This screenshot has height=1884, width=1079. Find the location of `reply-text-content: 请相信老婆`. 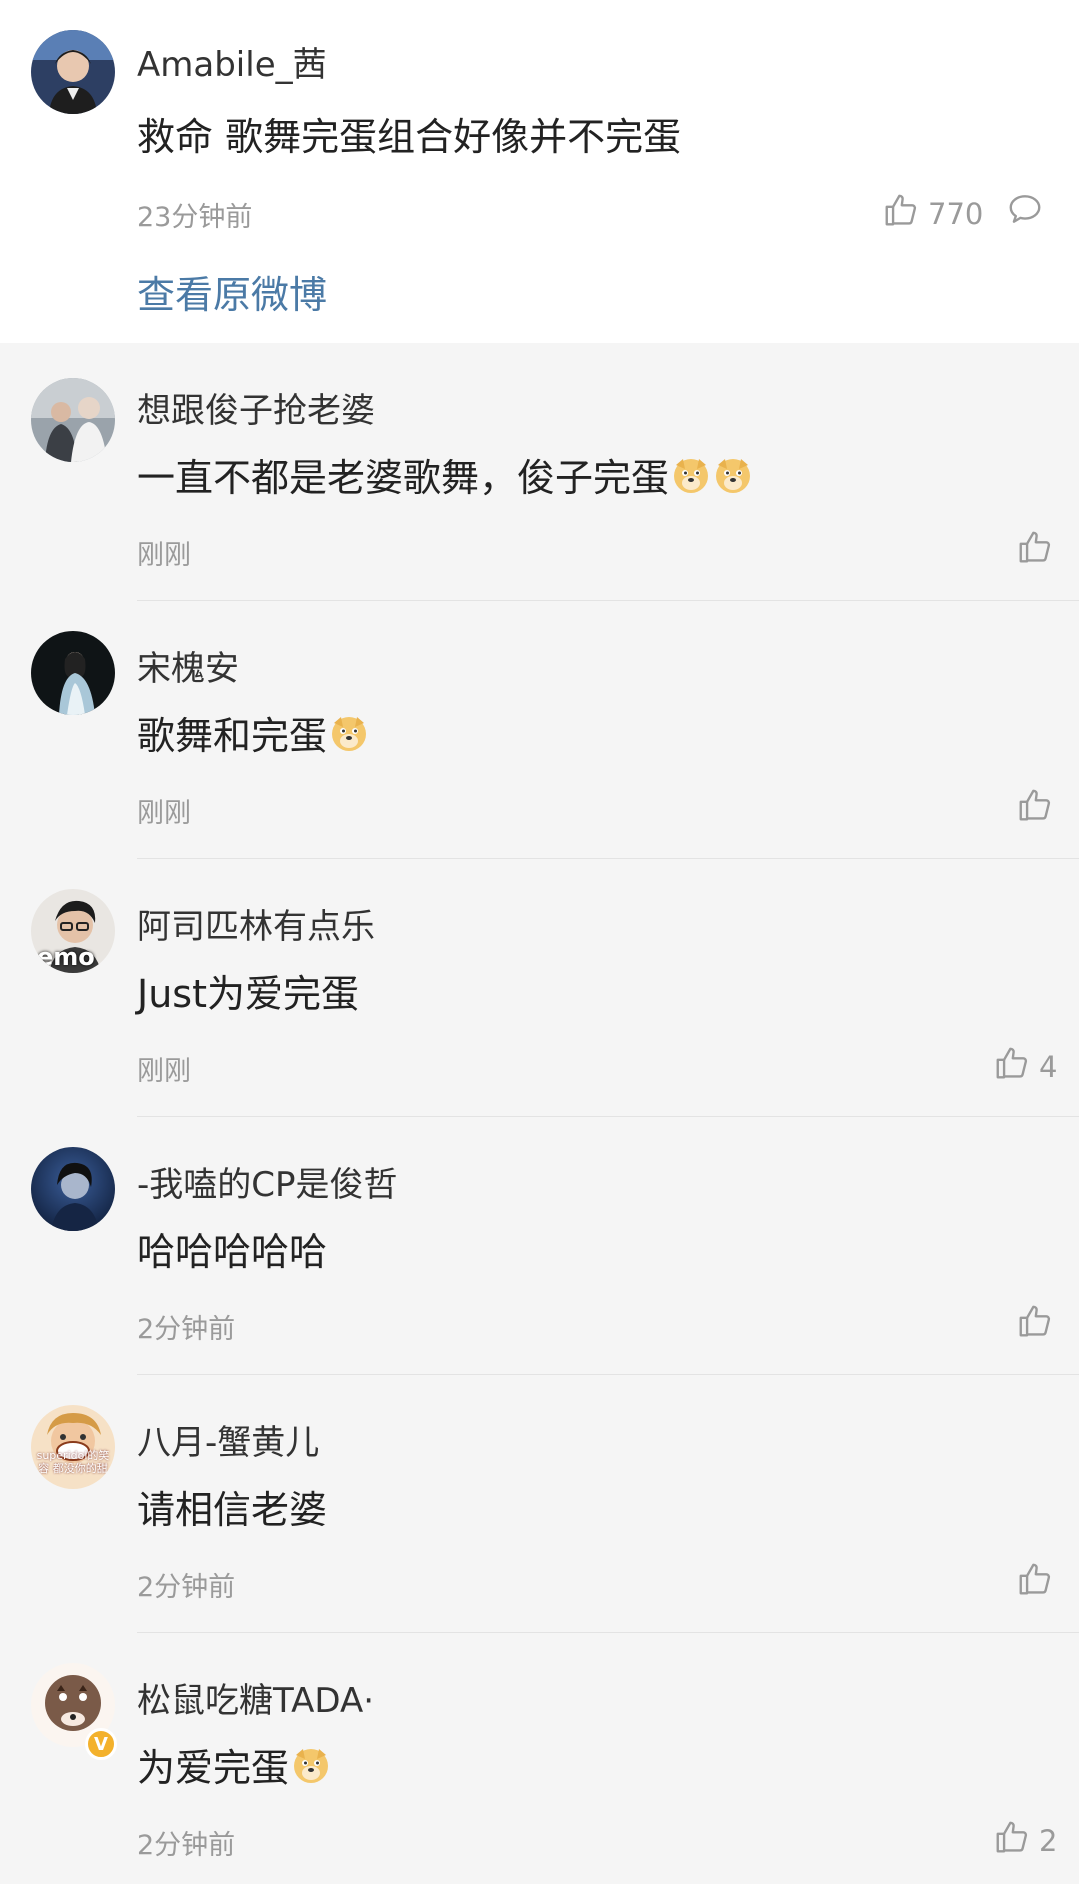

reply-text-content: 请相信老婆 is located at coordinates (232, 1510).